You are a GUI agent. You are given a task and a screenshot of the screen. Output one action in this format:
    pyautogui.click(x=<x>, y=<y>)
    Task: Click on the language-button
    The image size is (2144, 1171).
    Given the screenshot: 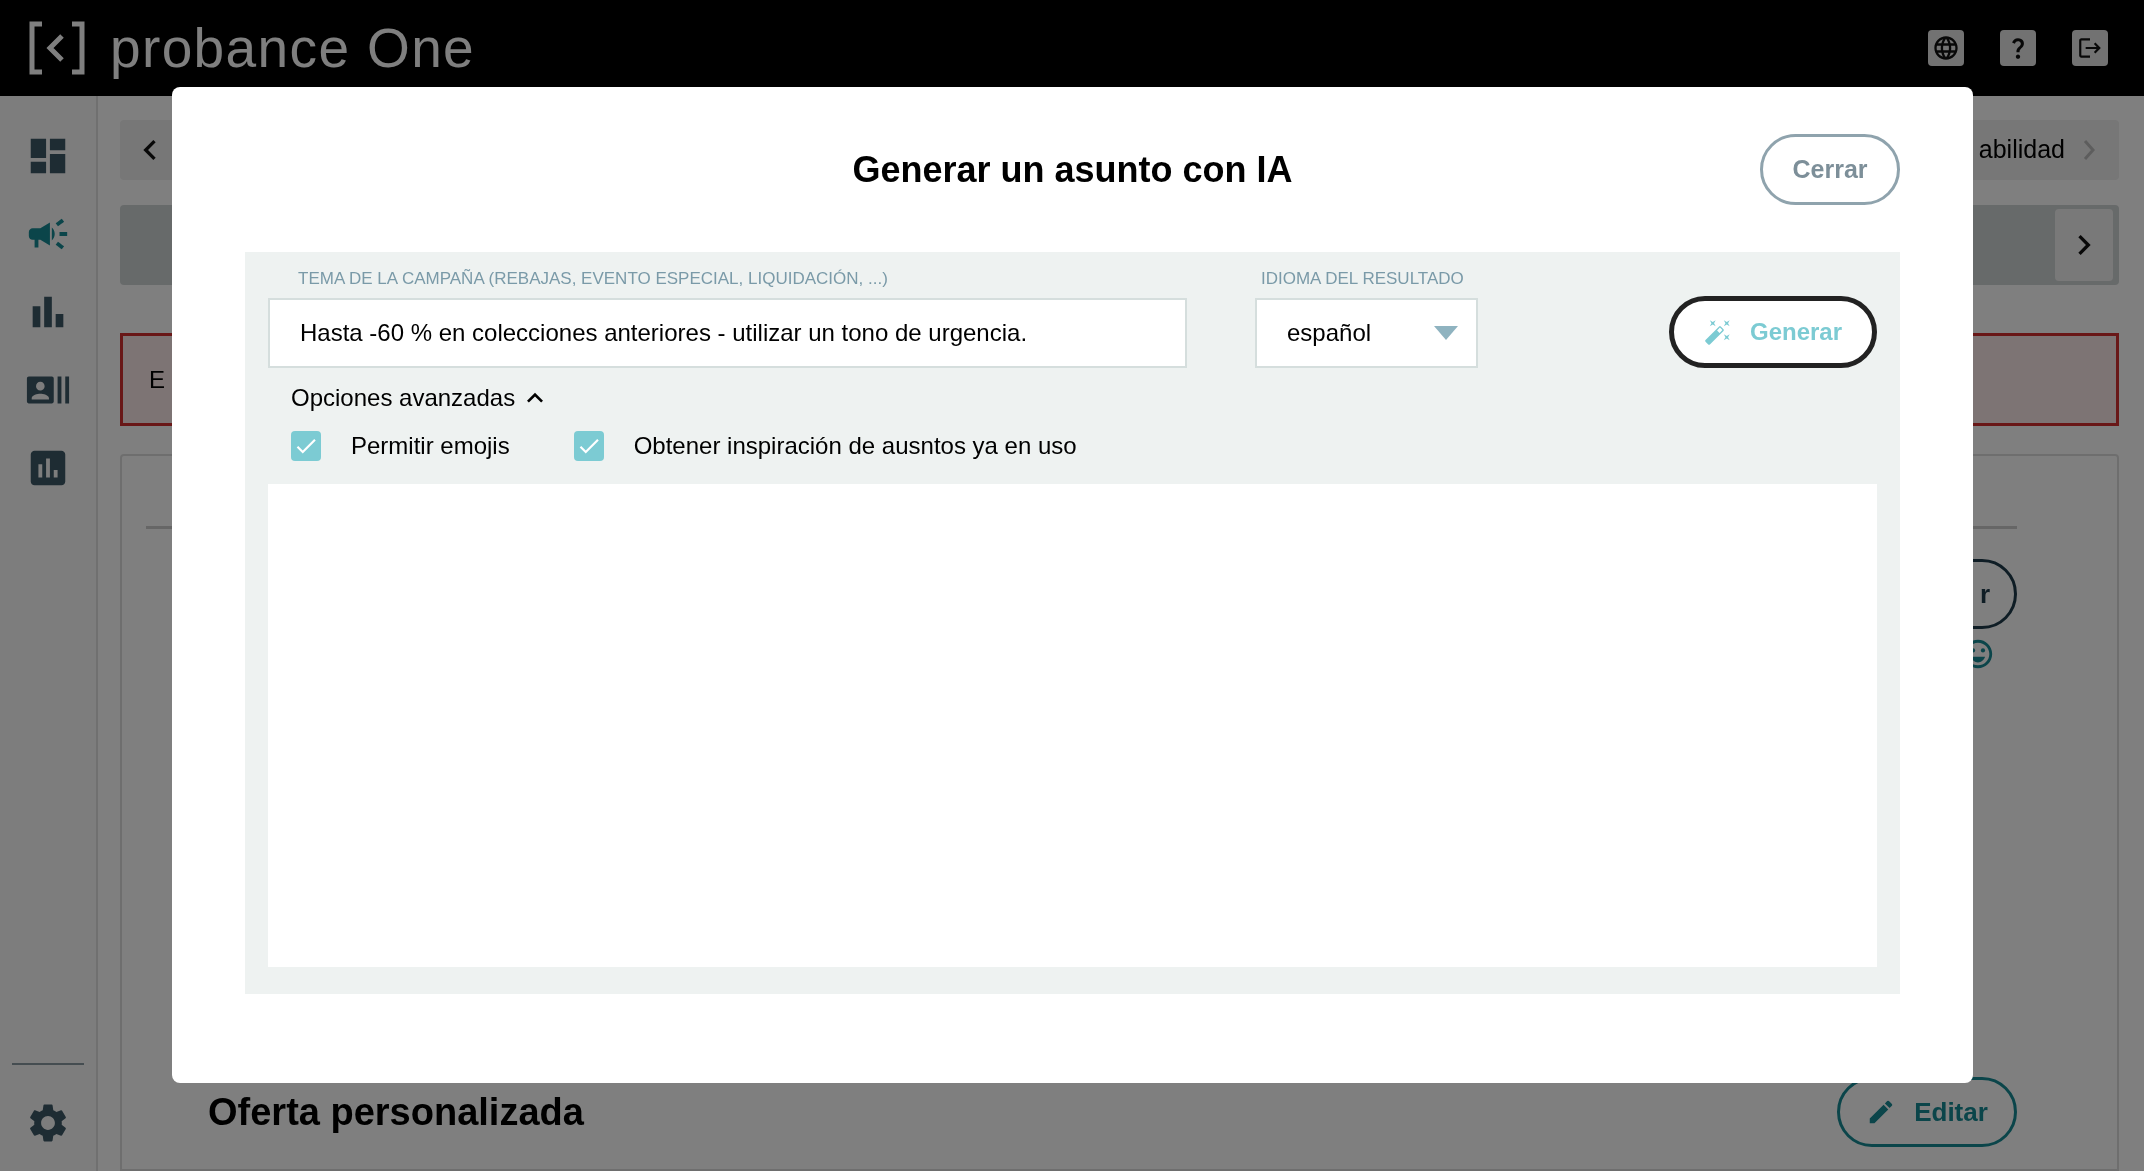 What is the action you would take?
    pyautogui.click(x=1946, y=48)
    